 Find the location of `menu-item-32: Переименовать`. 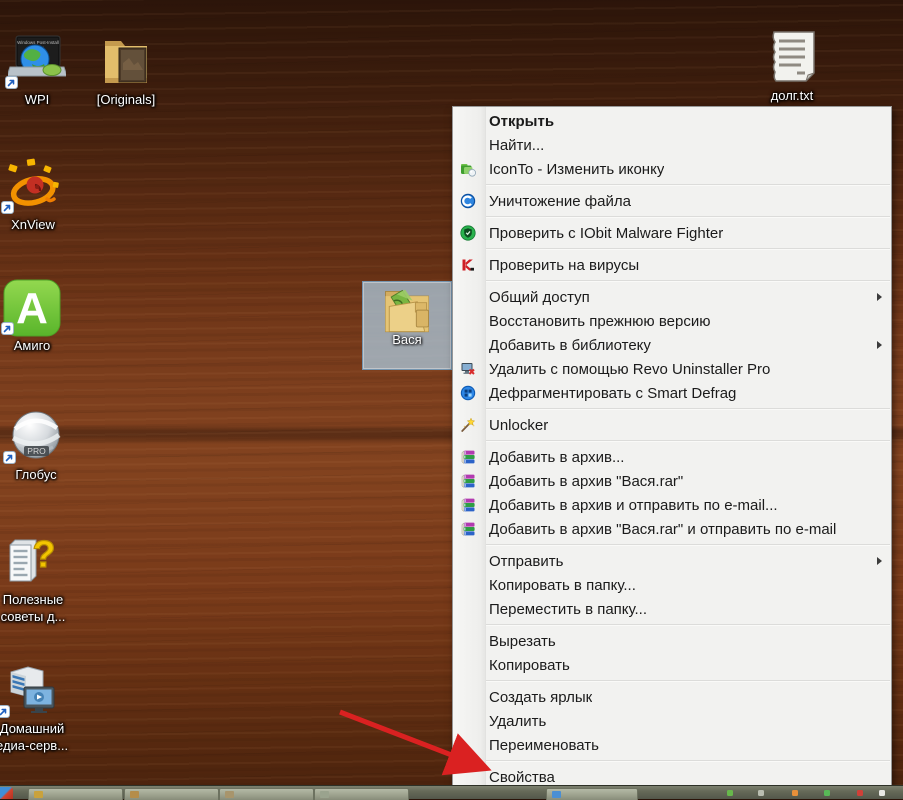

menu-item-32: Переименовать is located at coordinates (672, 745).